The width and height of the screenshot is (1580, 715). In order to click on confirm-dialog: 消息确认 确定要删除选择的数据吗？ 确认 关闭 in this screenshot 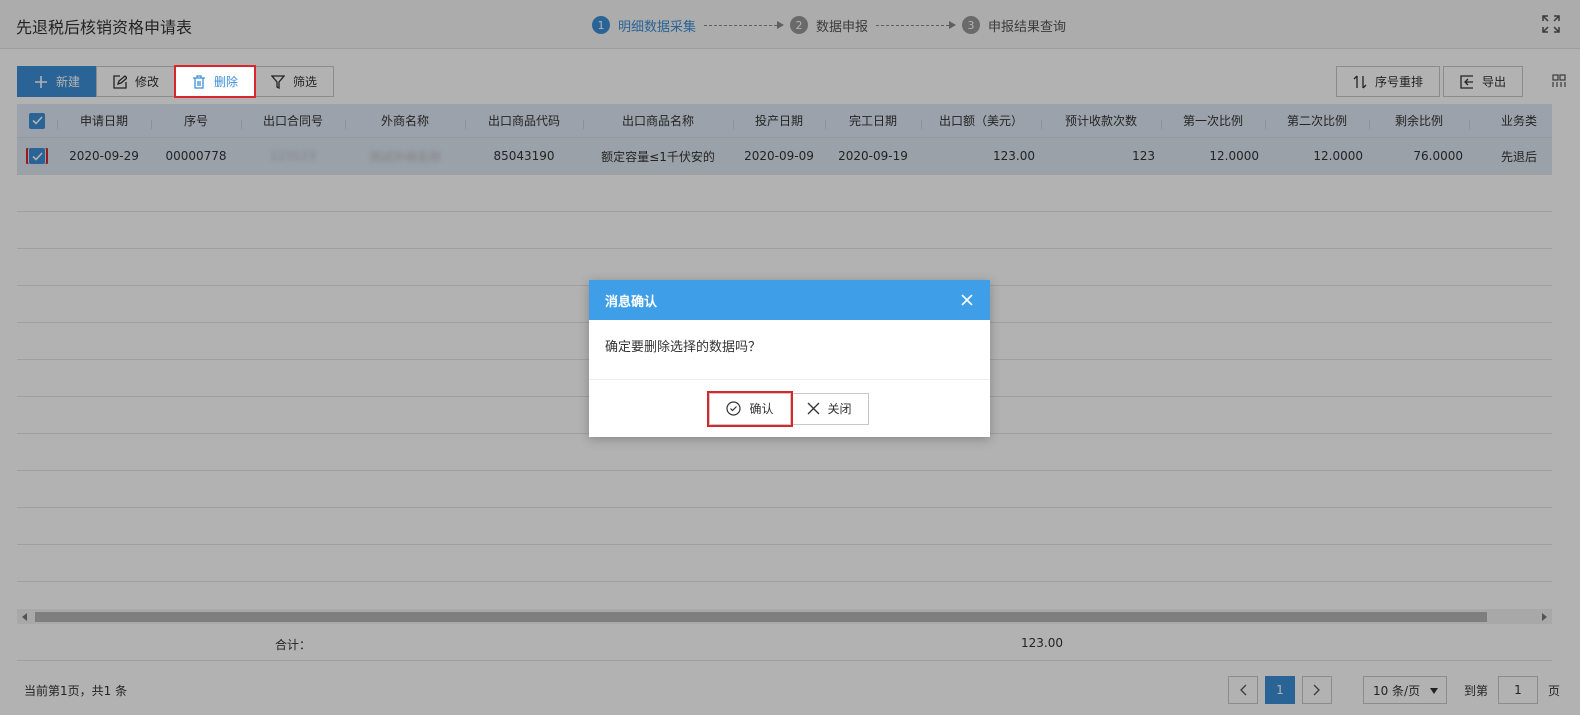, I will do `click(789, 358)`.